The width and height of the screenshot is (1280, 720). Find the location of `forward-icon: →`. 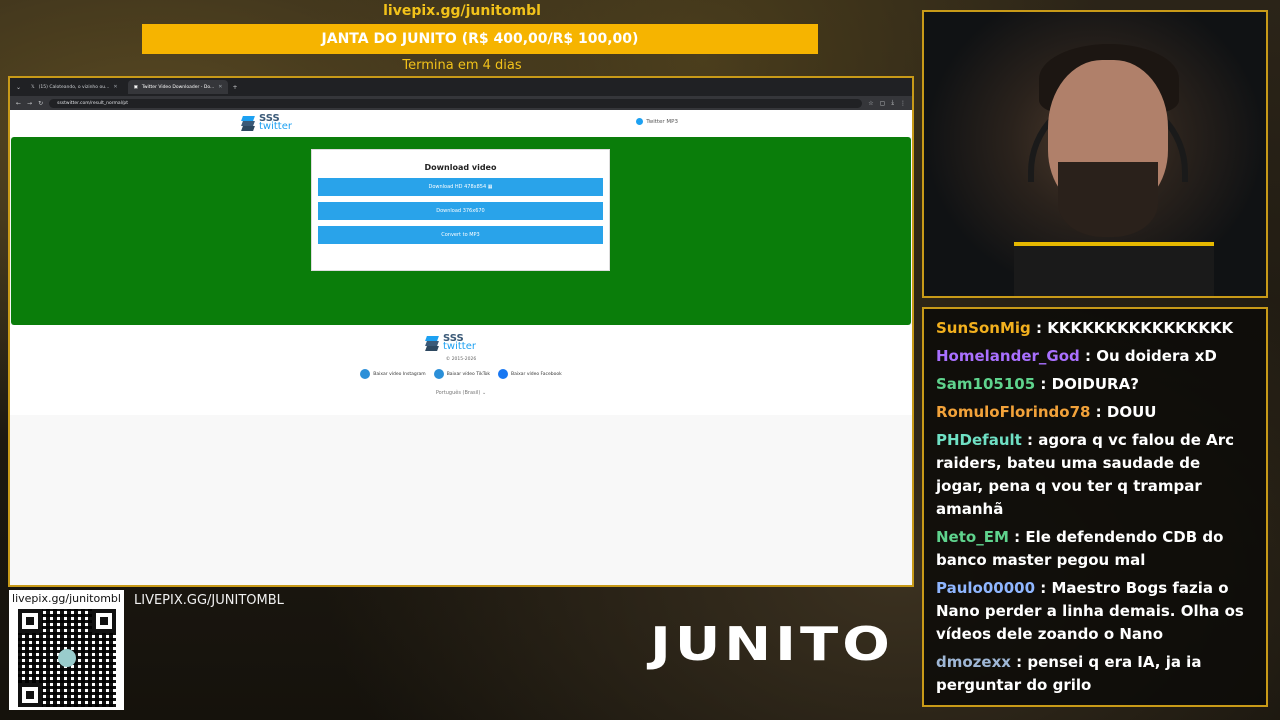

forward-icon: → is located at coordinates (29, 103).